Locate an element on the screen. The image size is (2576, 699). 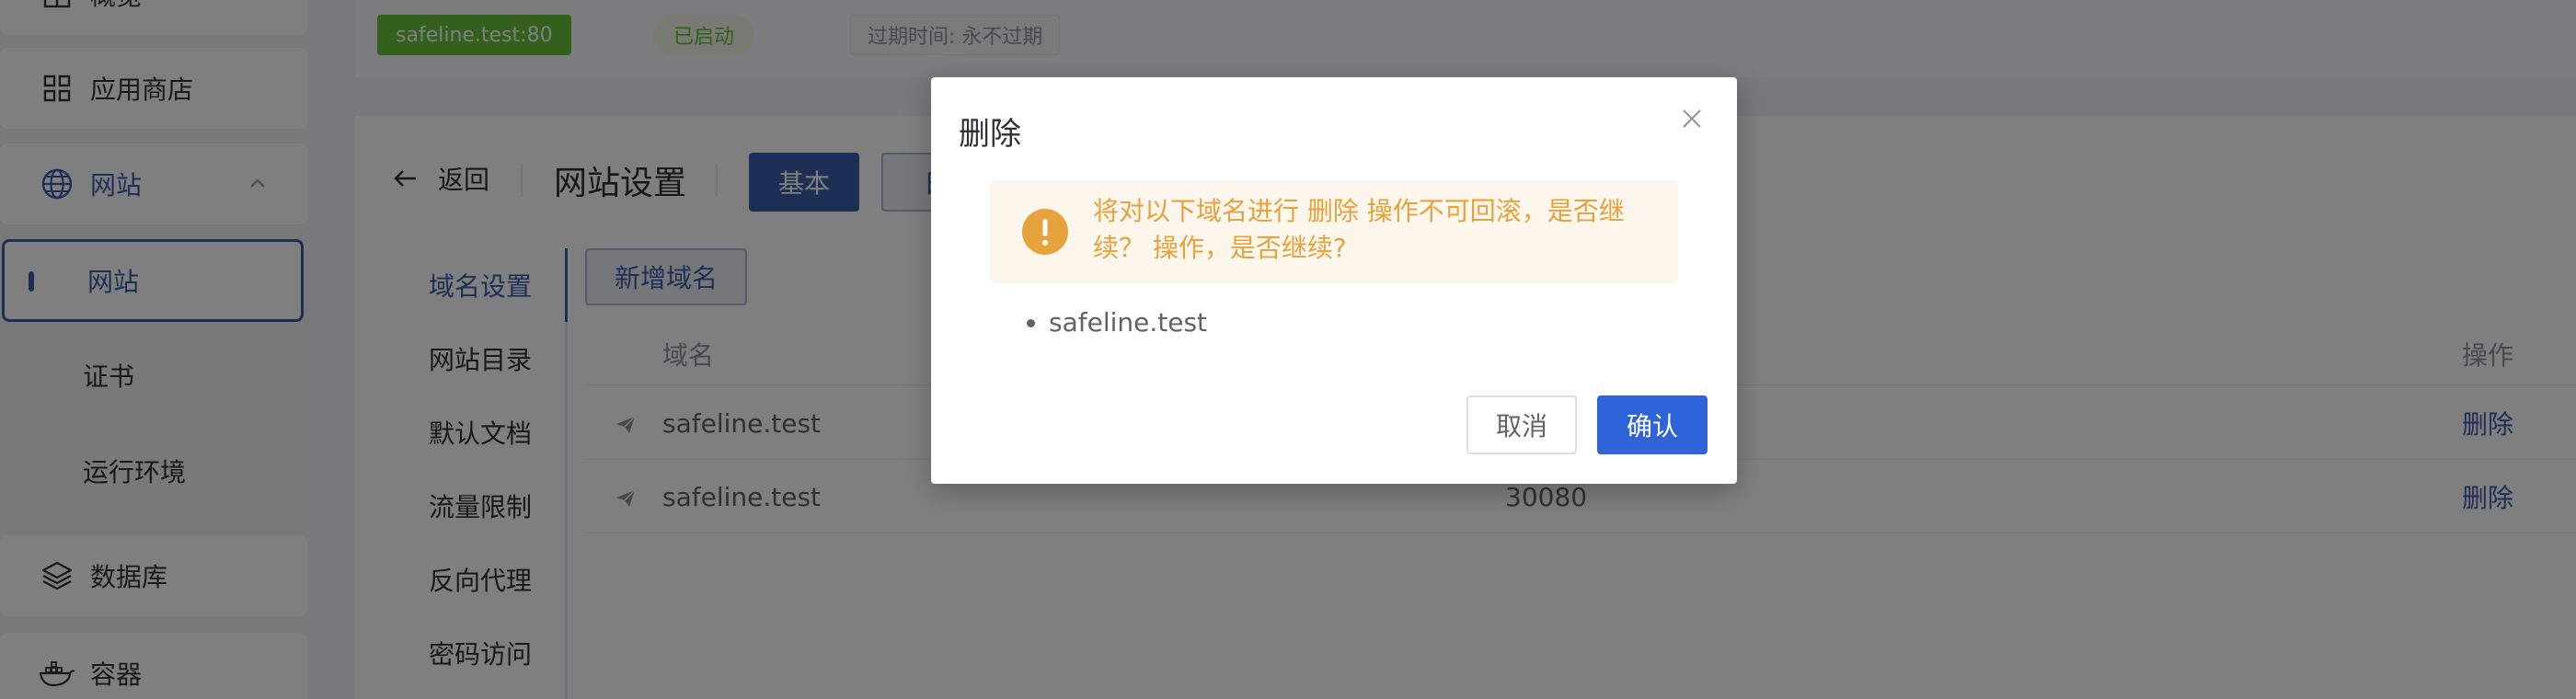
warning-text: 将对以下域名进行 删除 操作不可回滚，是否继续？ 操作，是否继续? is located at coordinates (1359, 229).